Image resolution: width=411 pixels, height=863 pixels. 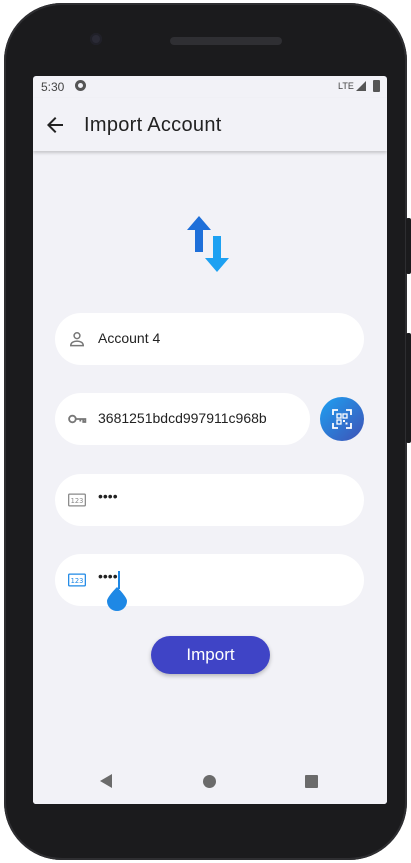 I want to click on battery-icon, so click(x=376, y=86).